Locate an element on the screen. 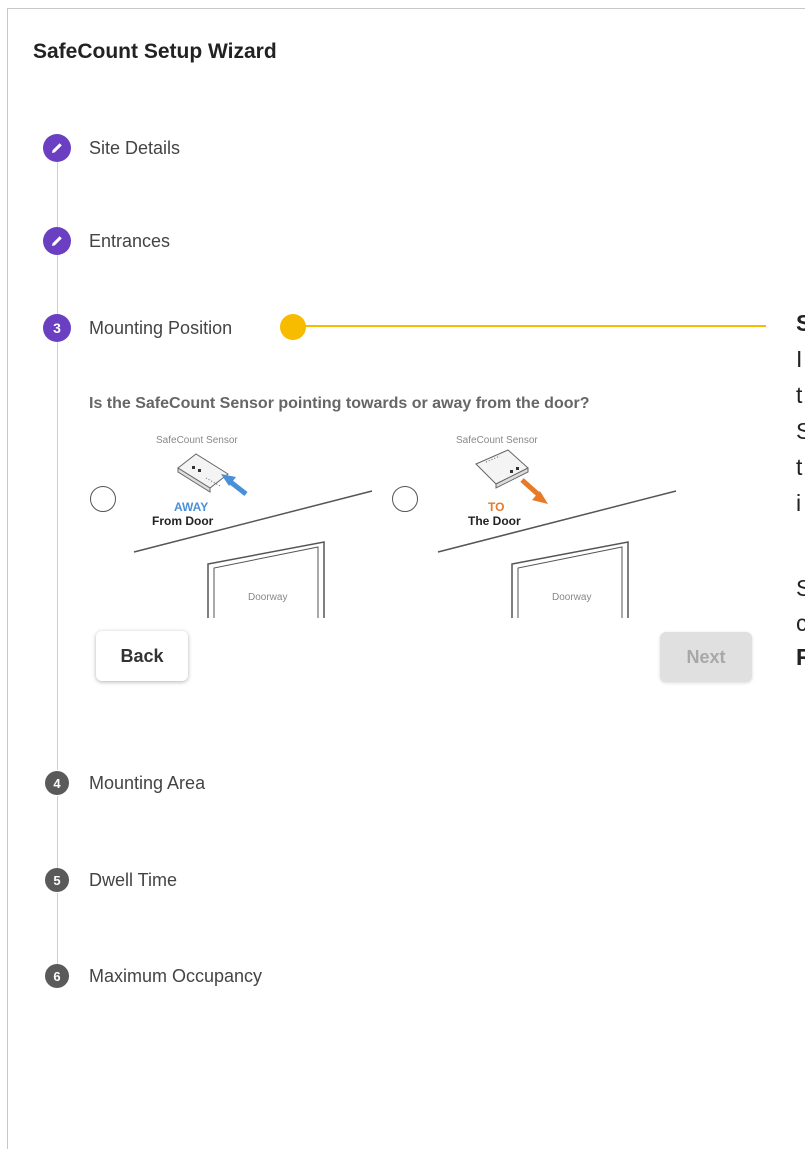 This screenshot has height=1149, width=805. step-1-completed is located at coordinates (57, 148).